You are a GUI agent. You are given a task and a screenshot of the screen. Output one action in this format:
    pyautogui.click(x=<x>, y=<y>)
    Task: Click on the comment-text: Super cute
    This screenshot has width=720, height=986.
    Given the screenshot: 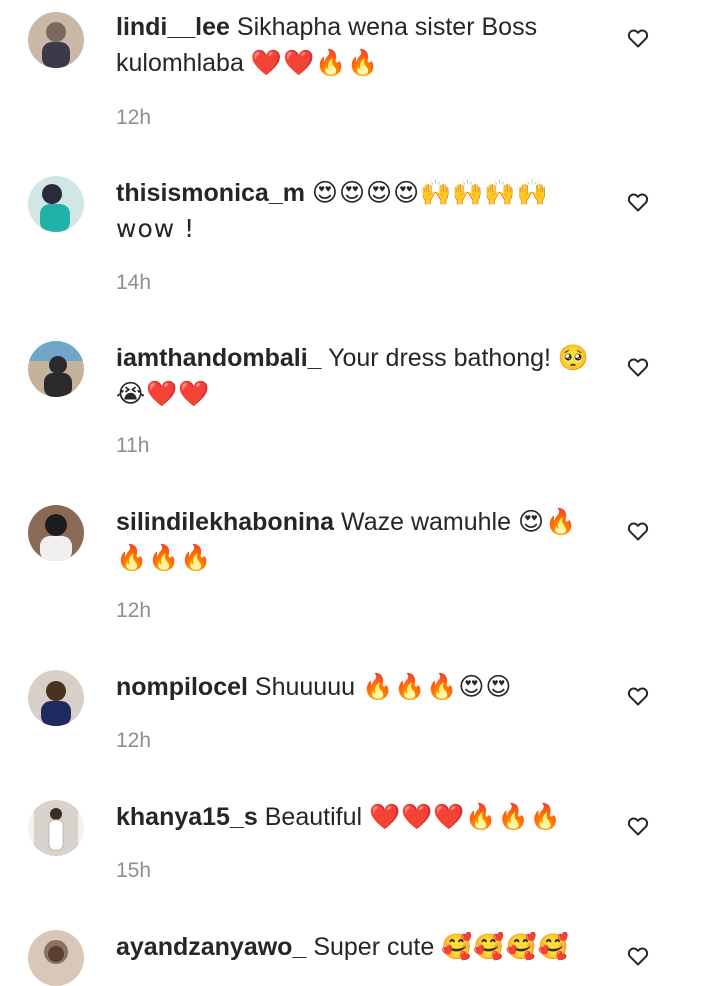 What is the action you would take?
    pyautogui.click(x=374, y=947)
    